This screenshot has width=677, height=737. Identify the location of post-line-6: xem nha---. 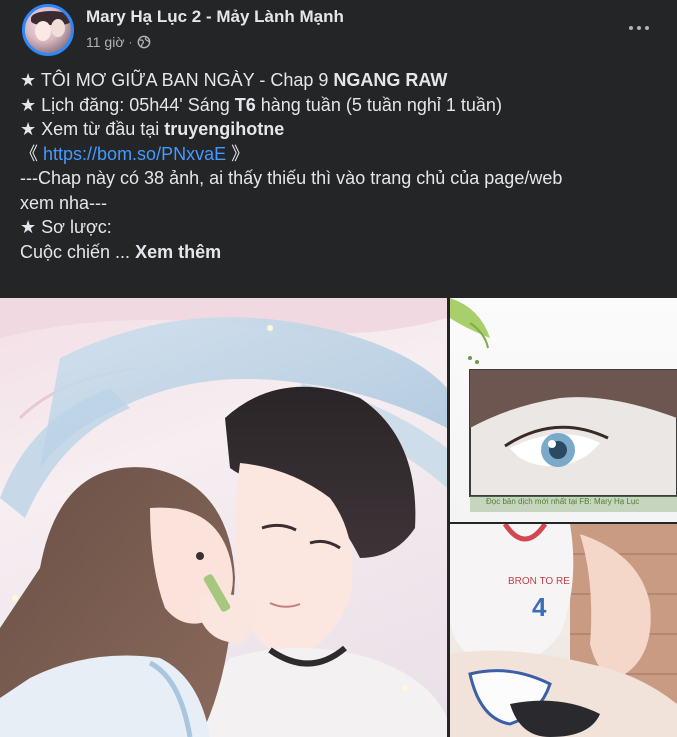
(64, 202).